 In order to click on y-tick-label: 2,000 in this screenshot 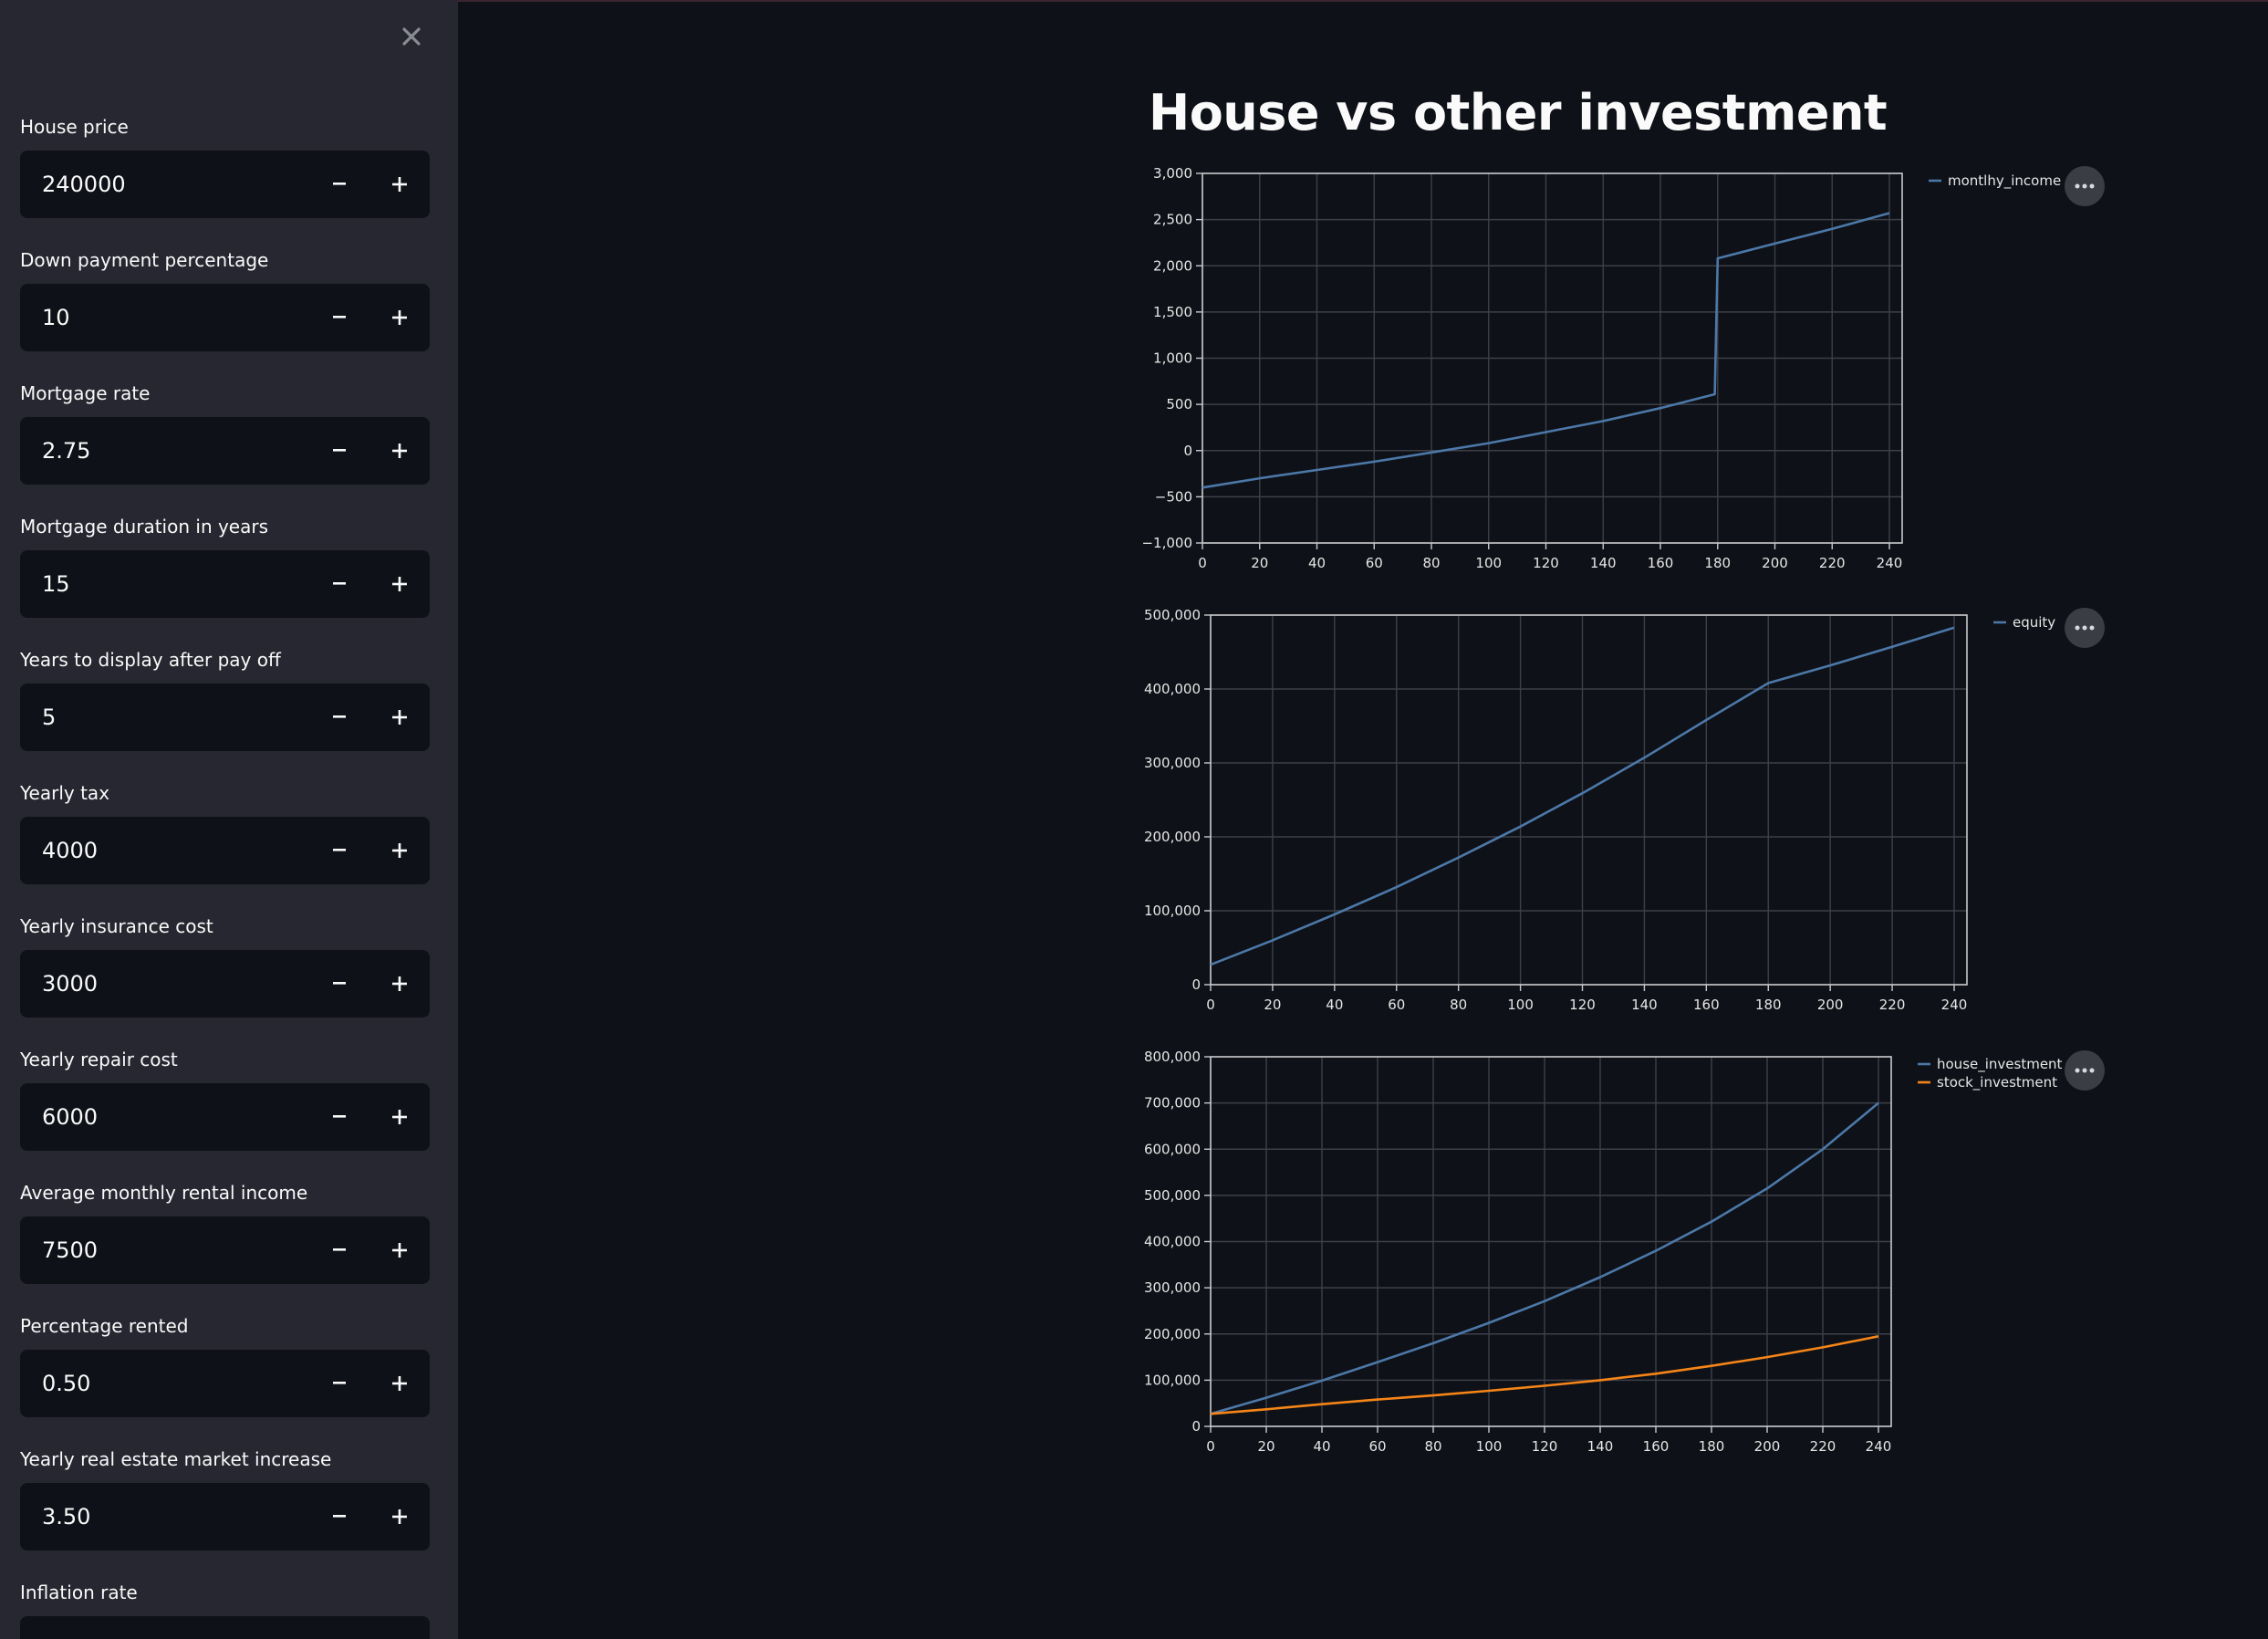, I will do `click(1173, 265)`.